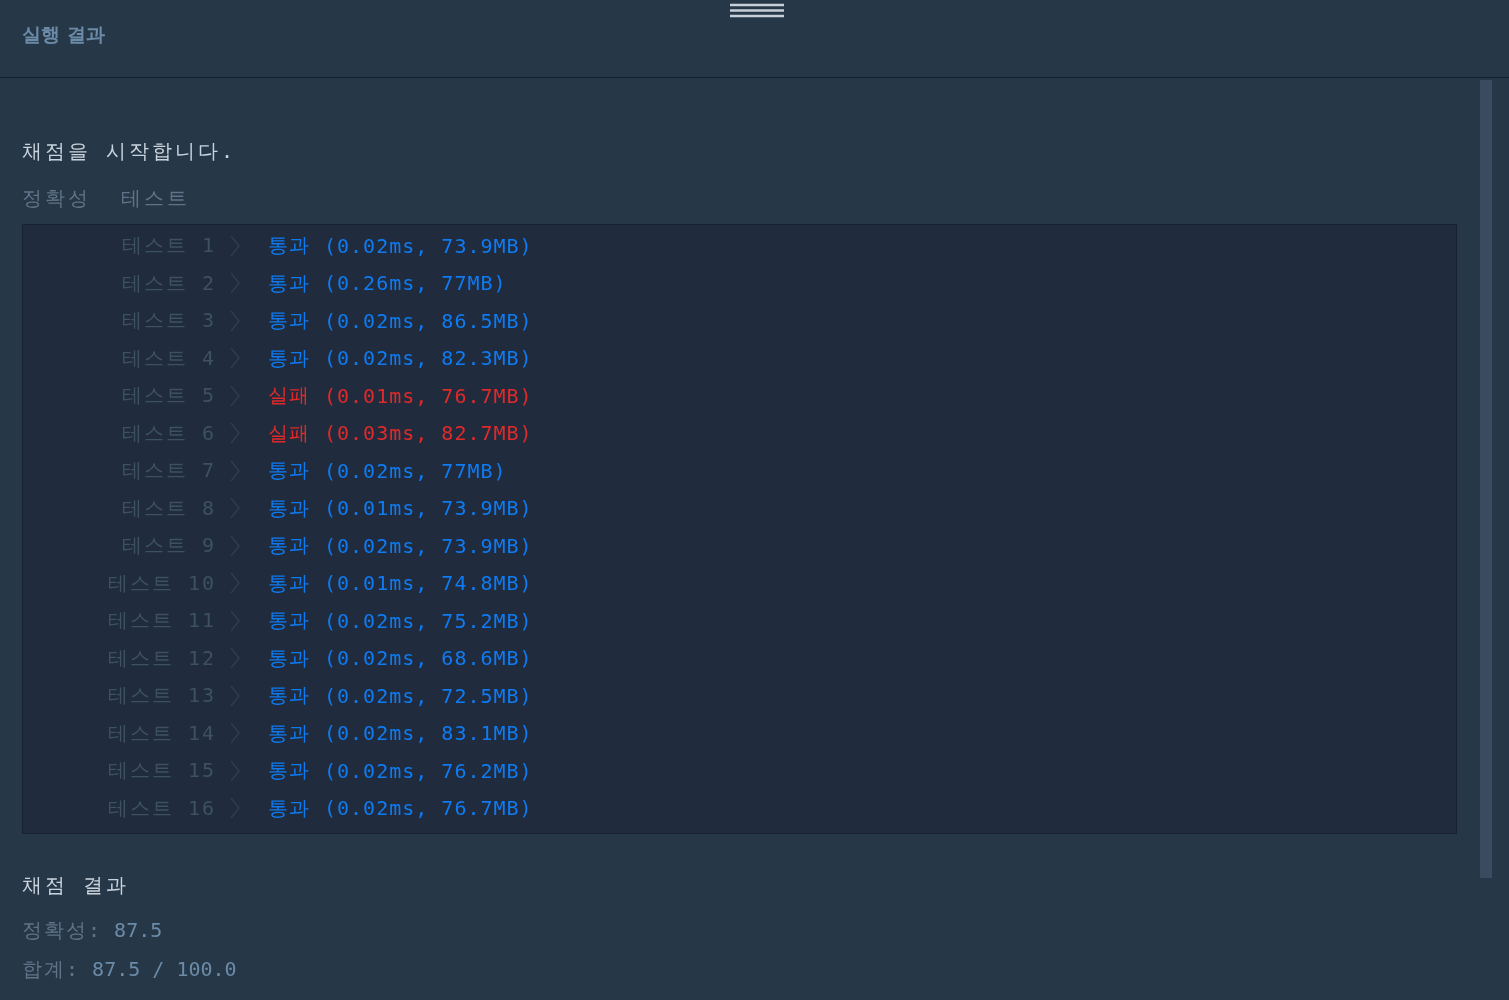  What do you see at coordinates (76, 885) in the screenshot?
I see `result-heading: 채점 결과` at bounding box center [76, 885].